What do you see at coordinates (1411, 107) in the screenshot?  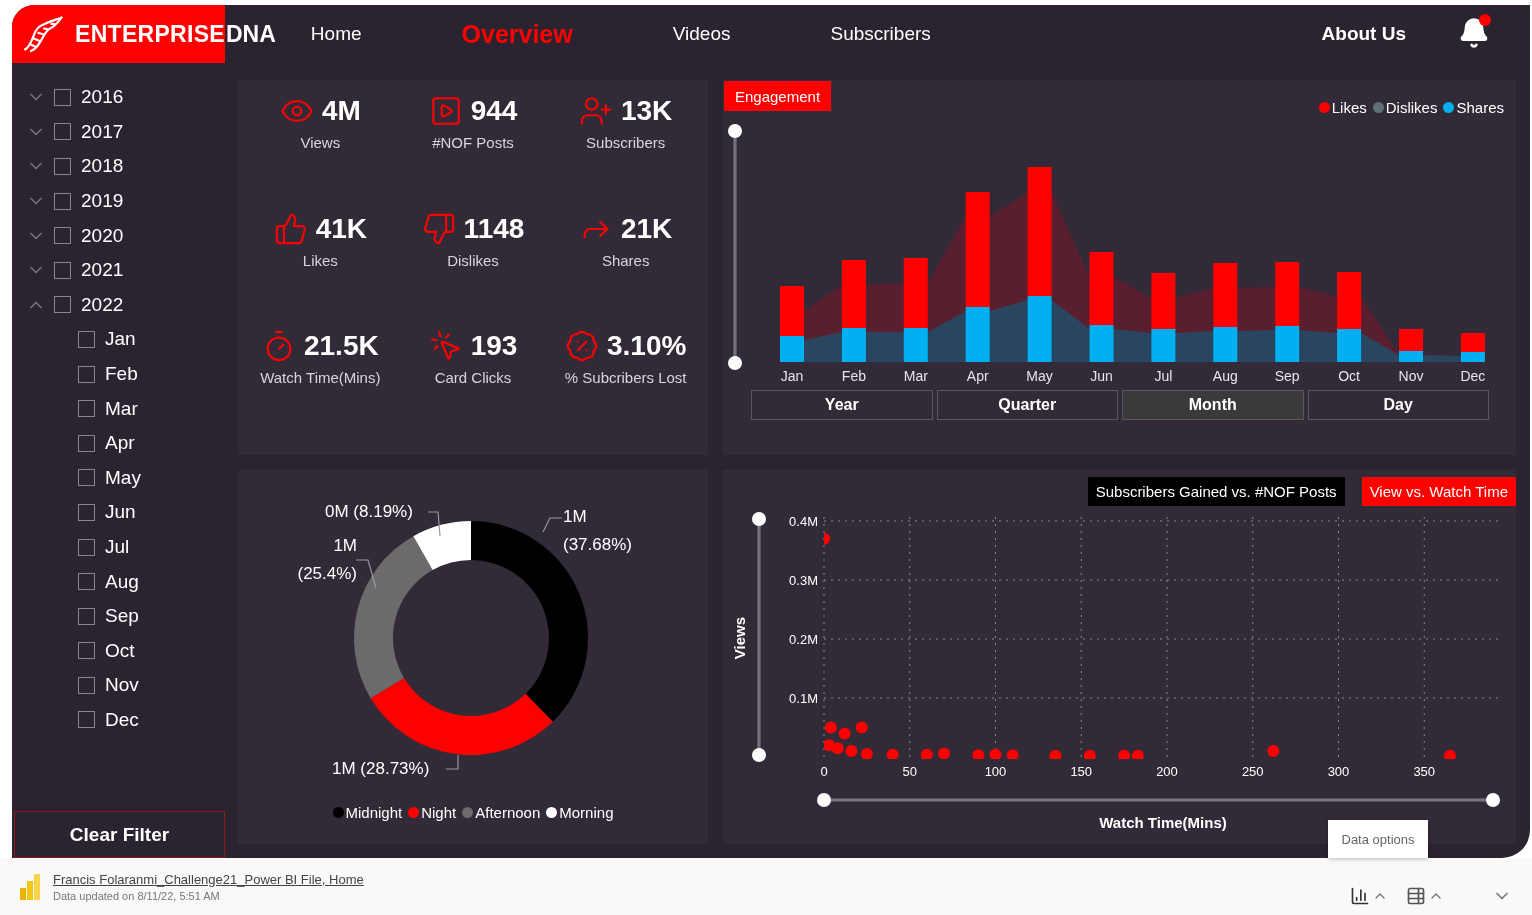 I see `legend-label: Dislikes` at bounding box center [1411, 107].